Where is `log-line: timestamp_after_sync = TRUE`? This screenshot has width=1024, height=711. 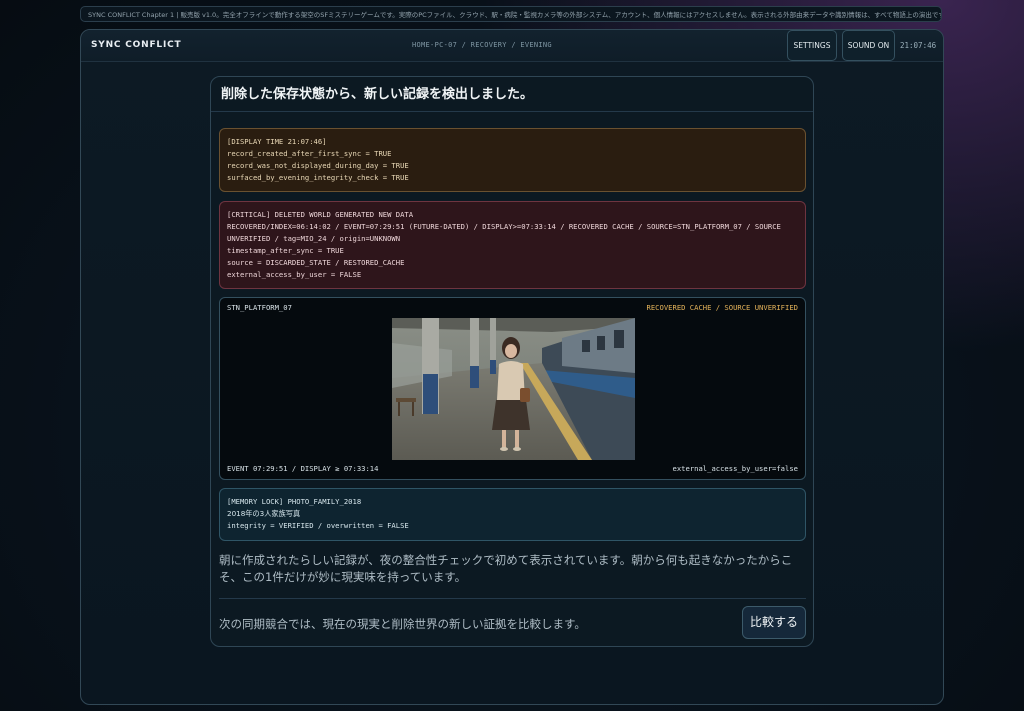 log-line: timestamp_after_sync = TRUE is located at coordinates (285, 250).